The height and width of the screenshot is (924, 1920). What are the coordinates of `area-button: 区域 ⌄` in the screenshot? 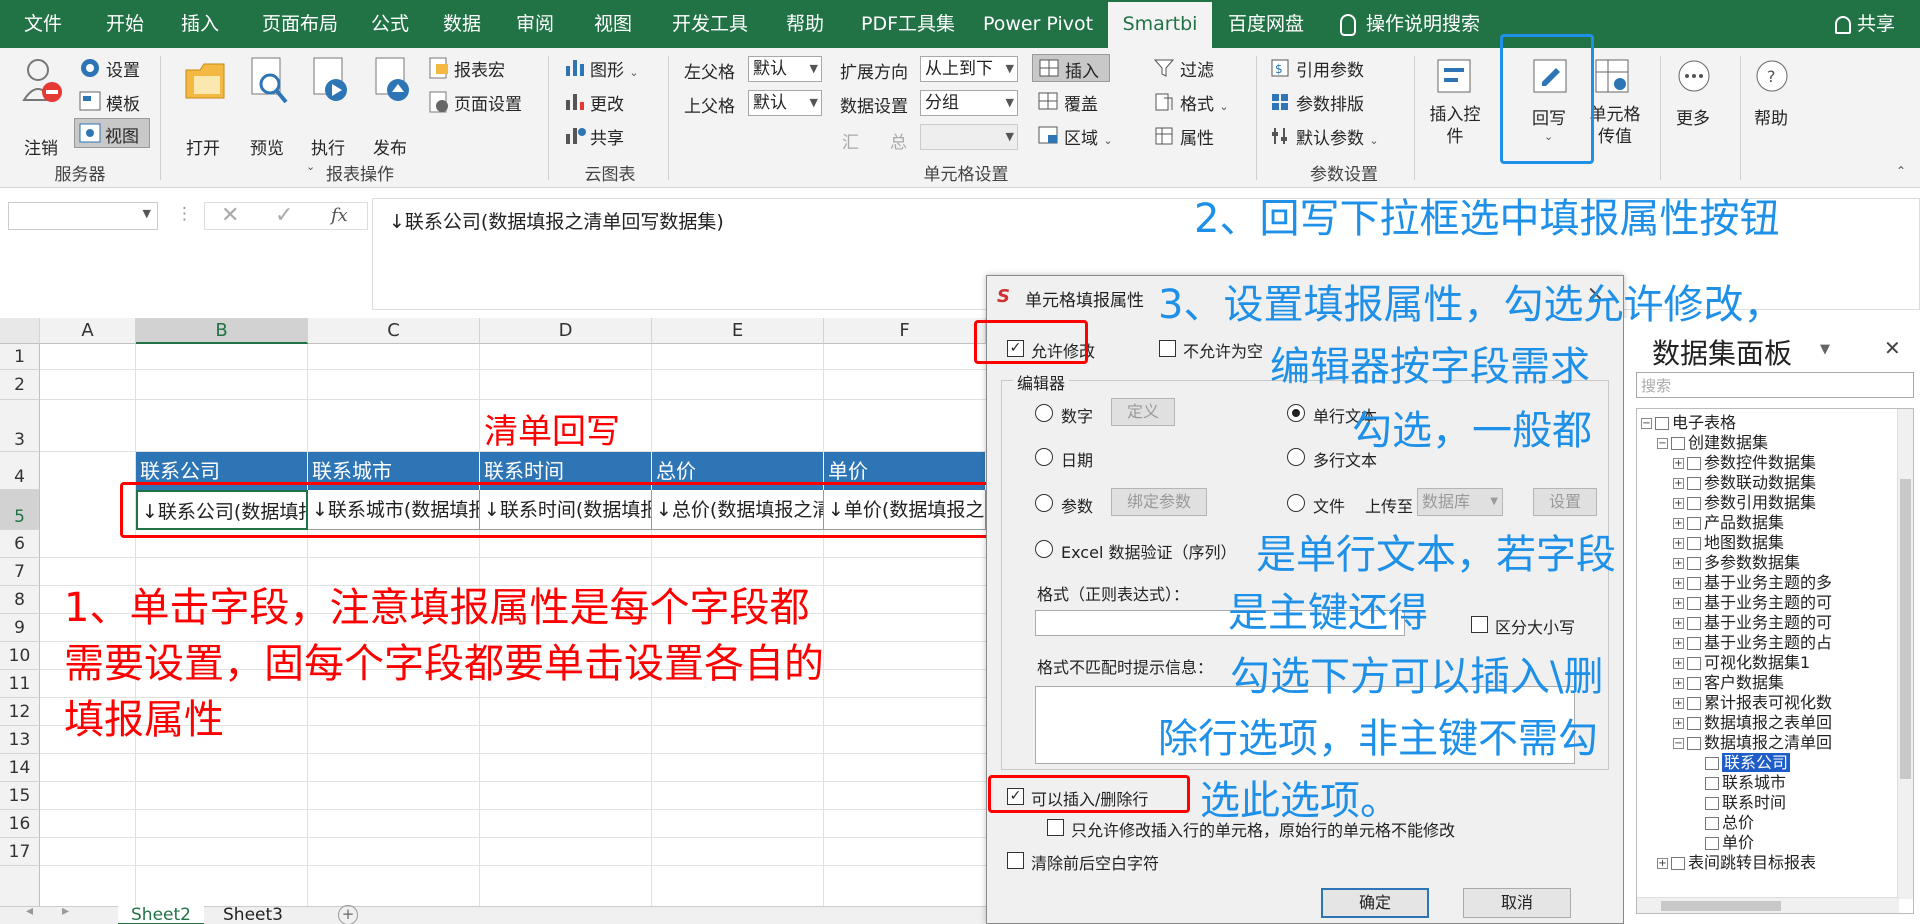 It's located at (1088, 136).